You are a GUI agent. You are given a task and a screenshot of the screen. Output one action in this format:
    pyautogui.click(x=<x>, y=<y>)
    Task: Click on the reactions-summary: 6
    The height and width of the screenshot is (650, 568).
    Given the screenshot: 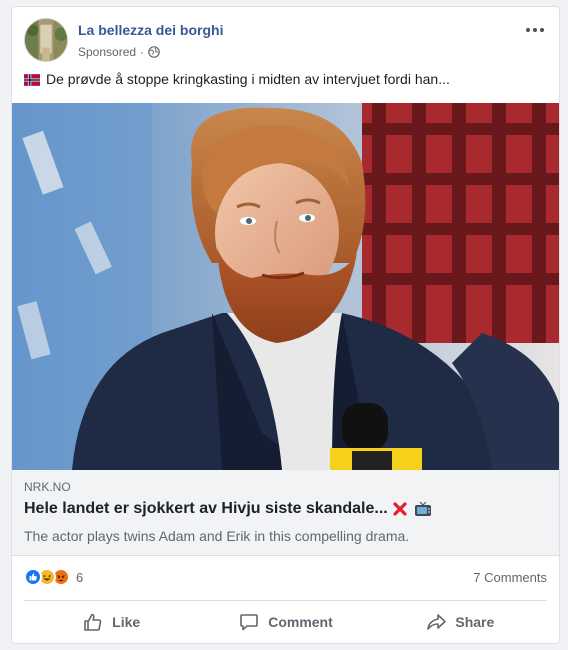 What is the action you would take?
    pyautogui.click(x=53, y=577)
    